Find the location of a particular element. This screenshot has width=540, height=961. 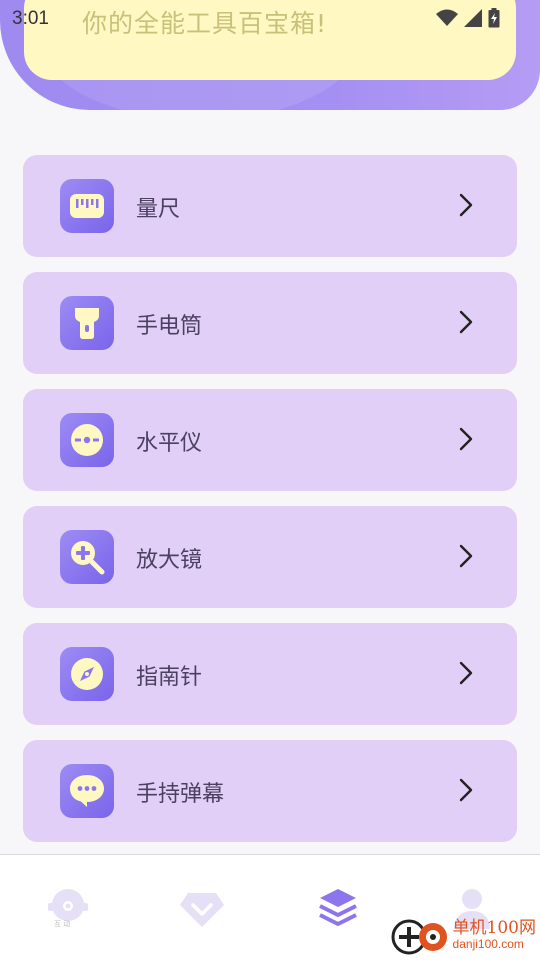

watermark-text: 单机100网 danji100.com is located at coordinates (494, 935).